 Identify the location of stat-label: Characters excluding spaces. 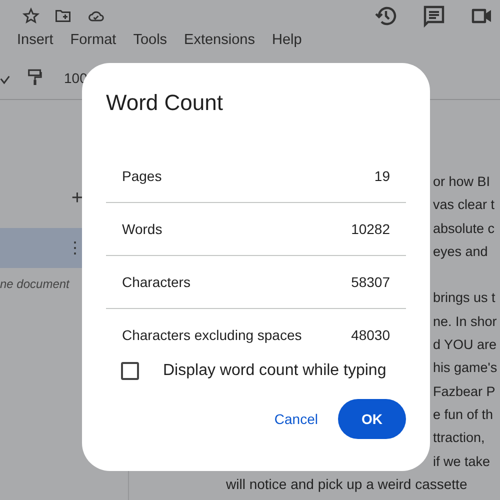
(212, 335).